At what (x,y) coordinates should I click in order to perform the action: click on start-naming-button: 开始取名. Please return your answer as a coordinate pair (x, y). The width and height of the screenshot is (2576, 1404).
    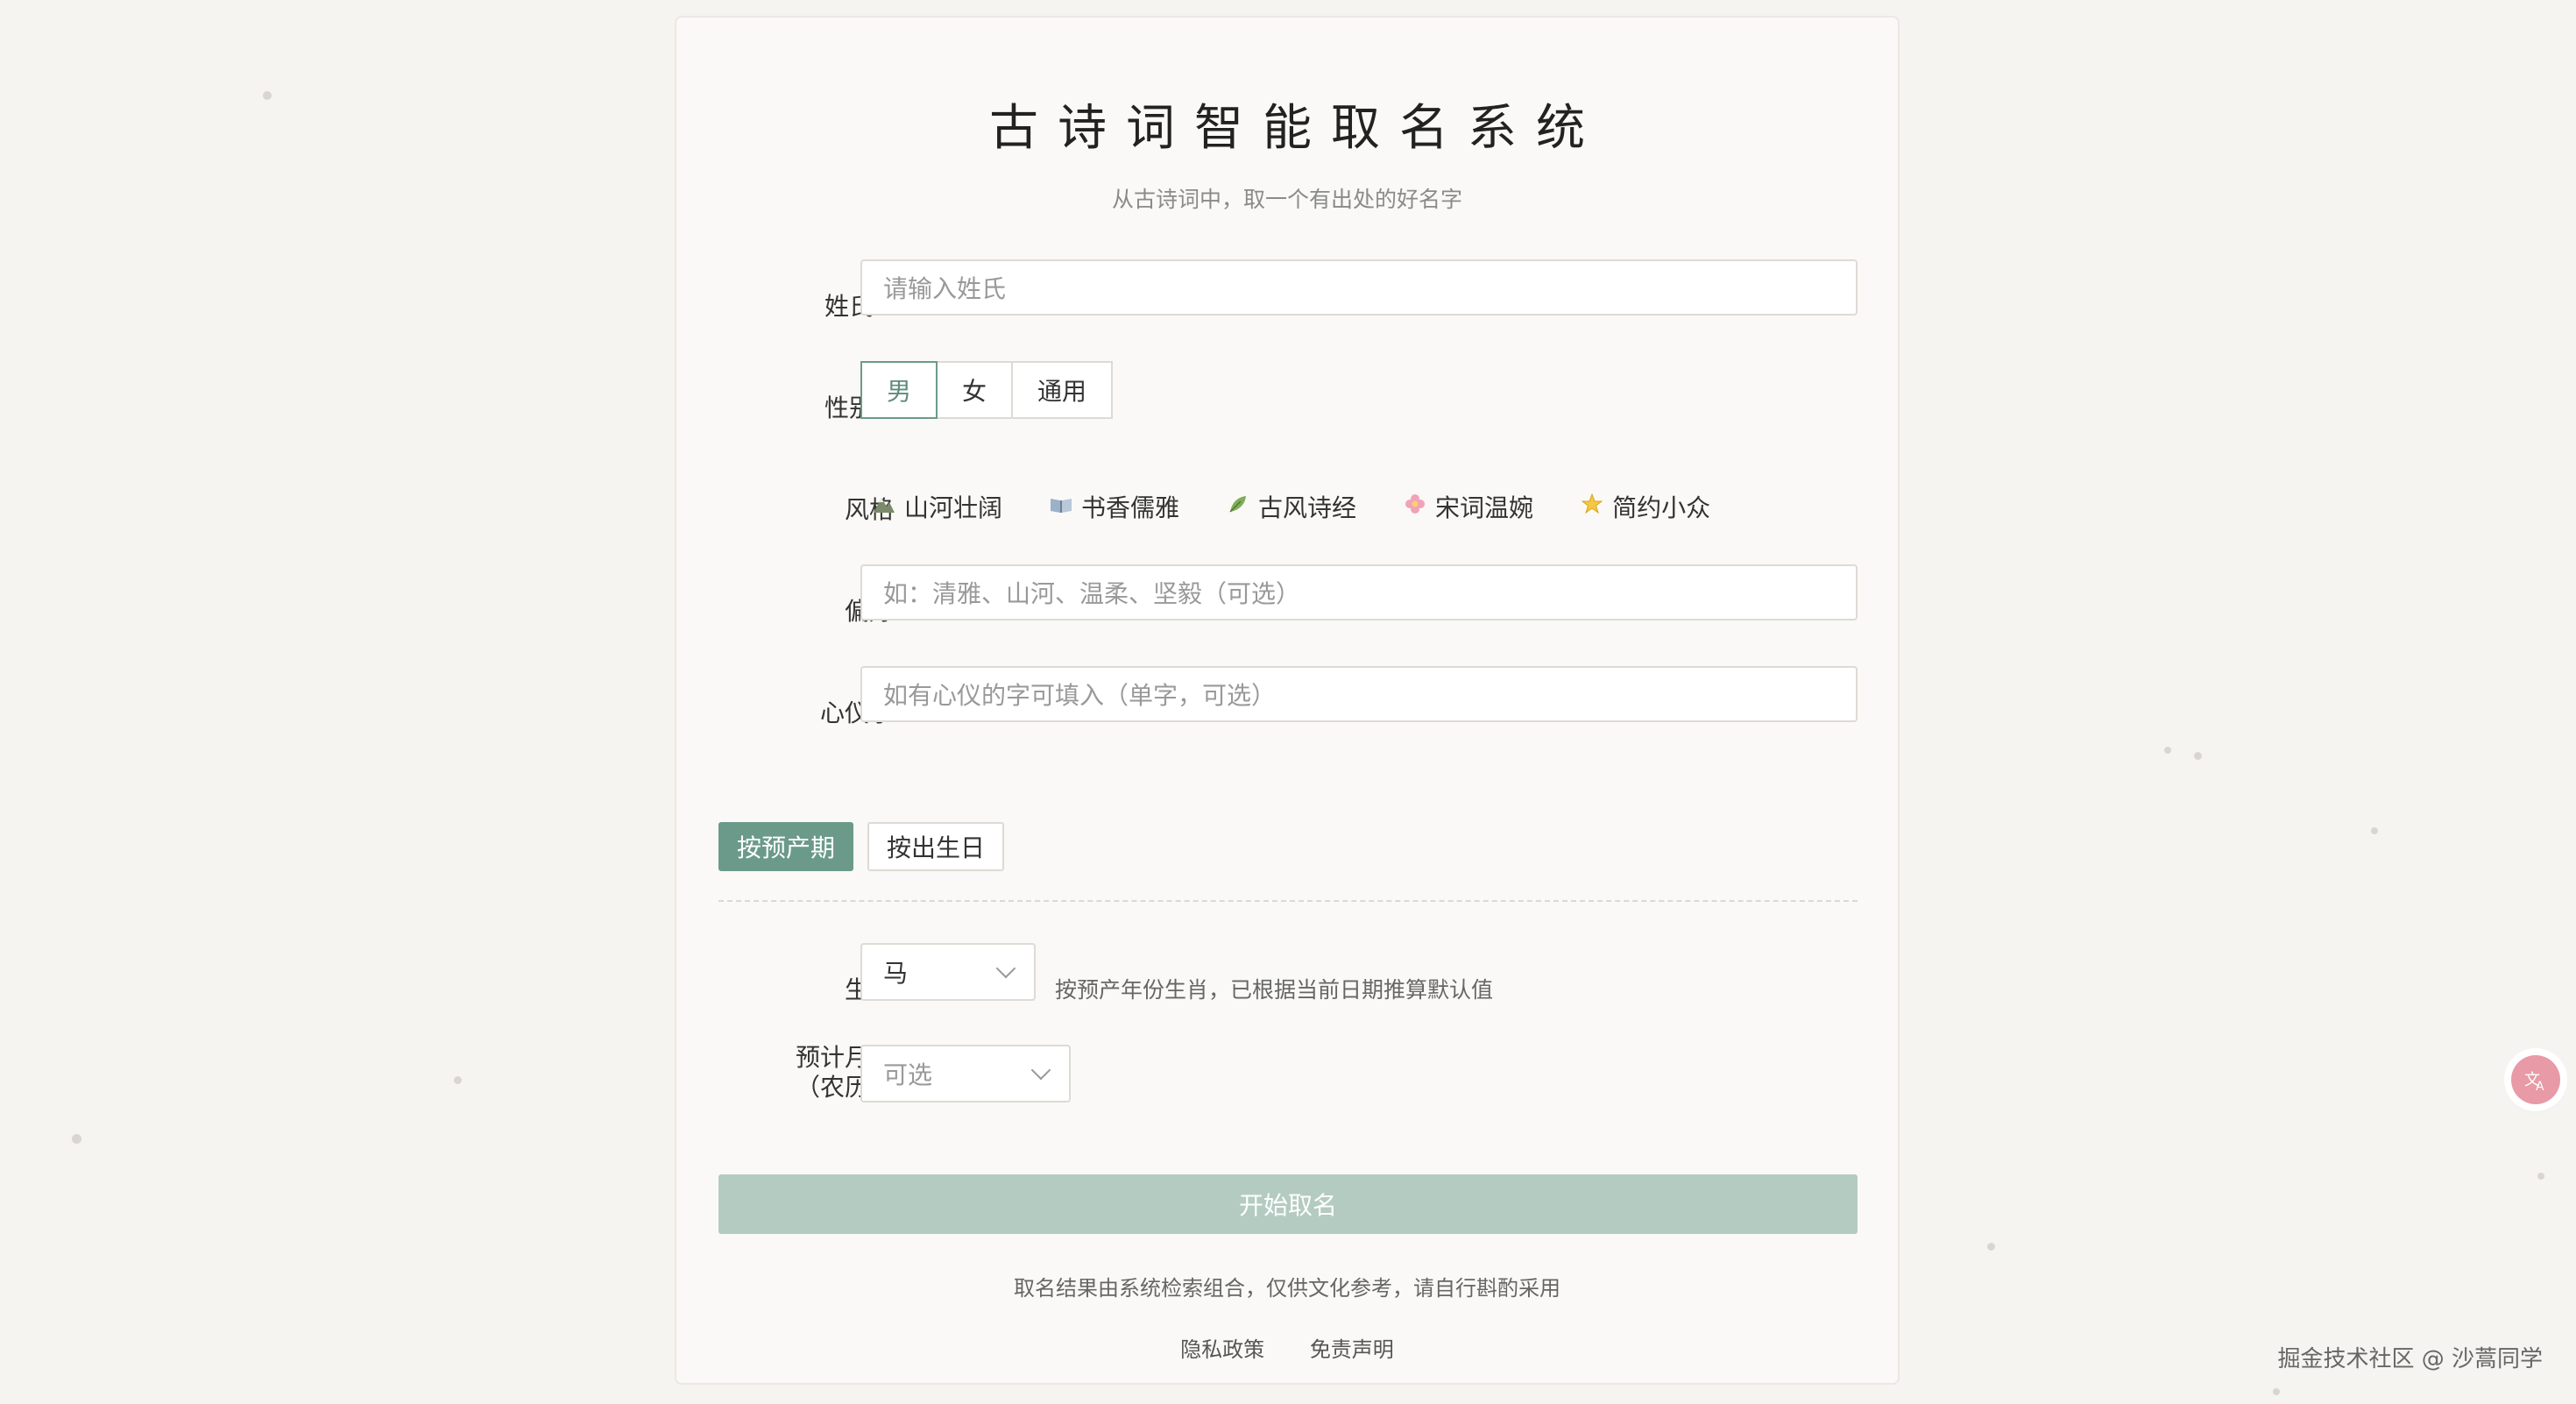
    Looking at the image, I should click on (1288, 1204).